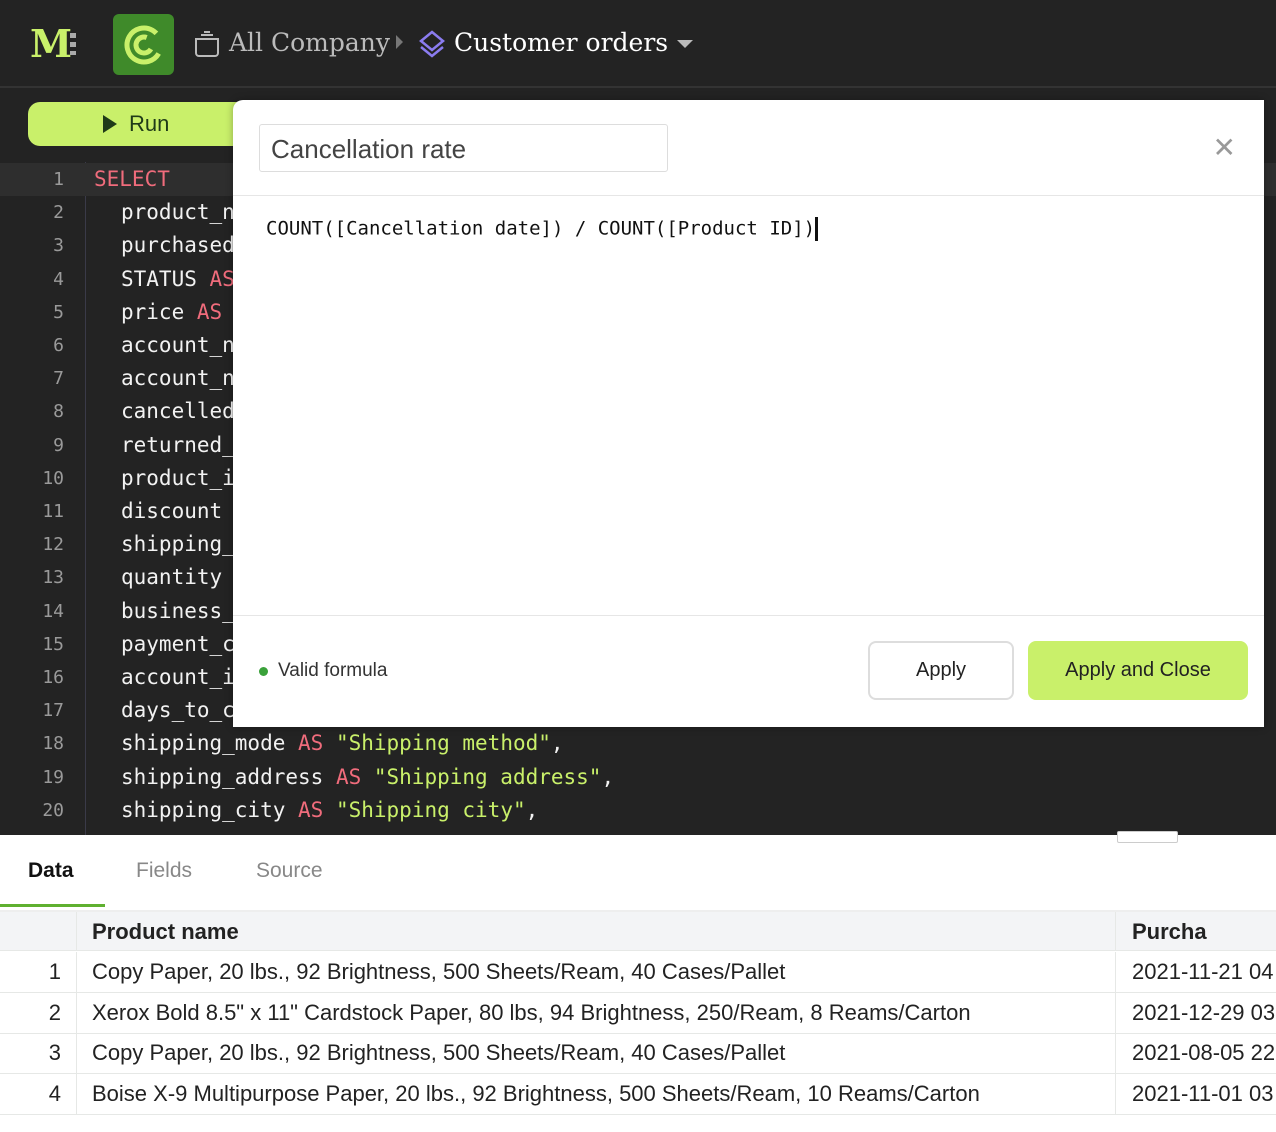  What do you see at coordinates (561, 43) in the screenshot?
I see `breadcrumb-current: Customer orders` at bounding box center [561, 43].